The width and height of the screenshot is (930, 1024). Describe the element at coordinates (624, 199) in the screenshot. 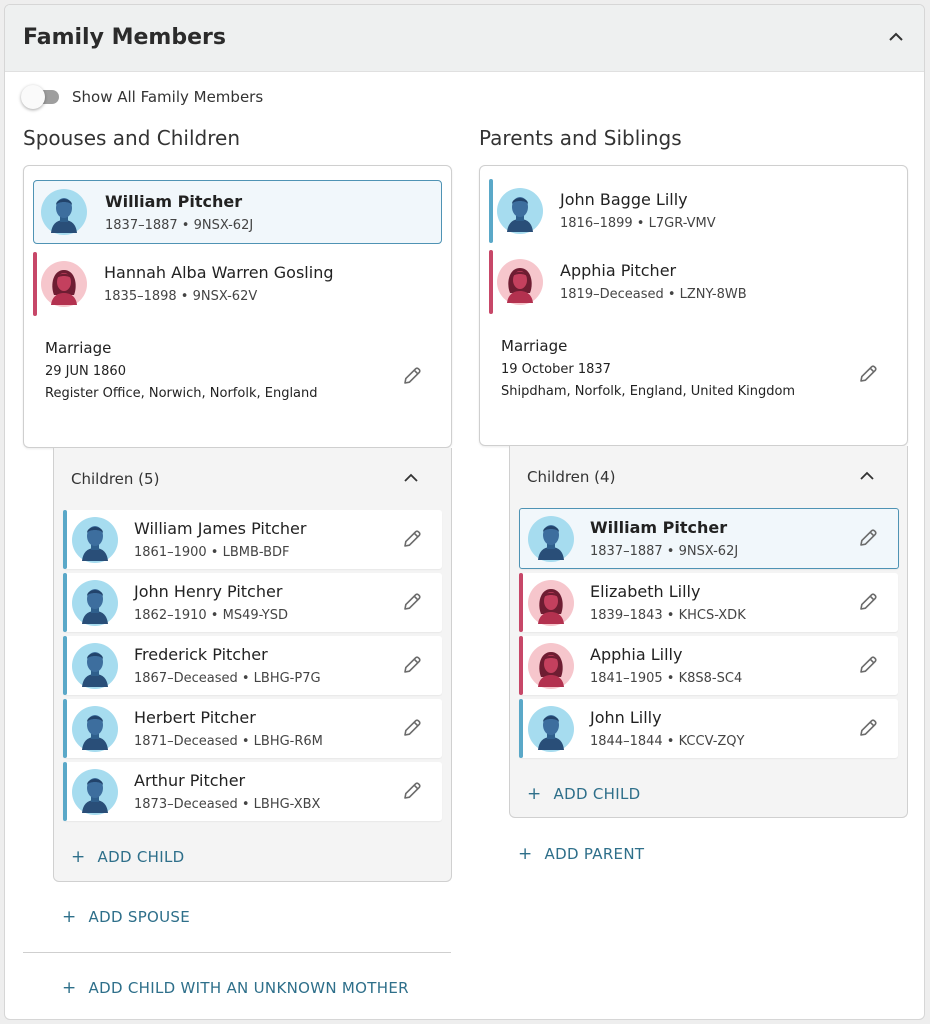

I see `person-name: John Bagge Lilly` at that location.